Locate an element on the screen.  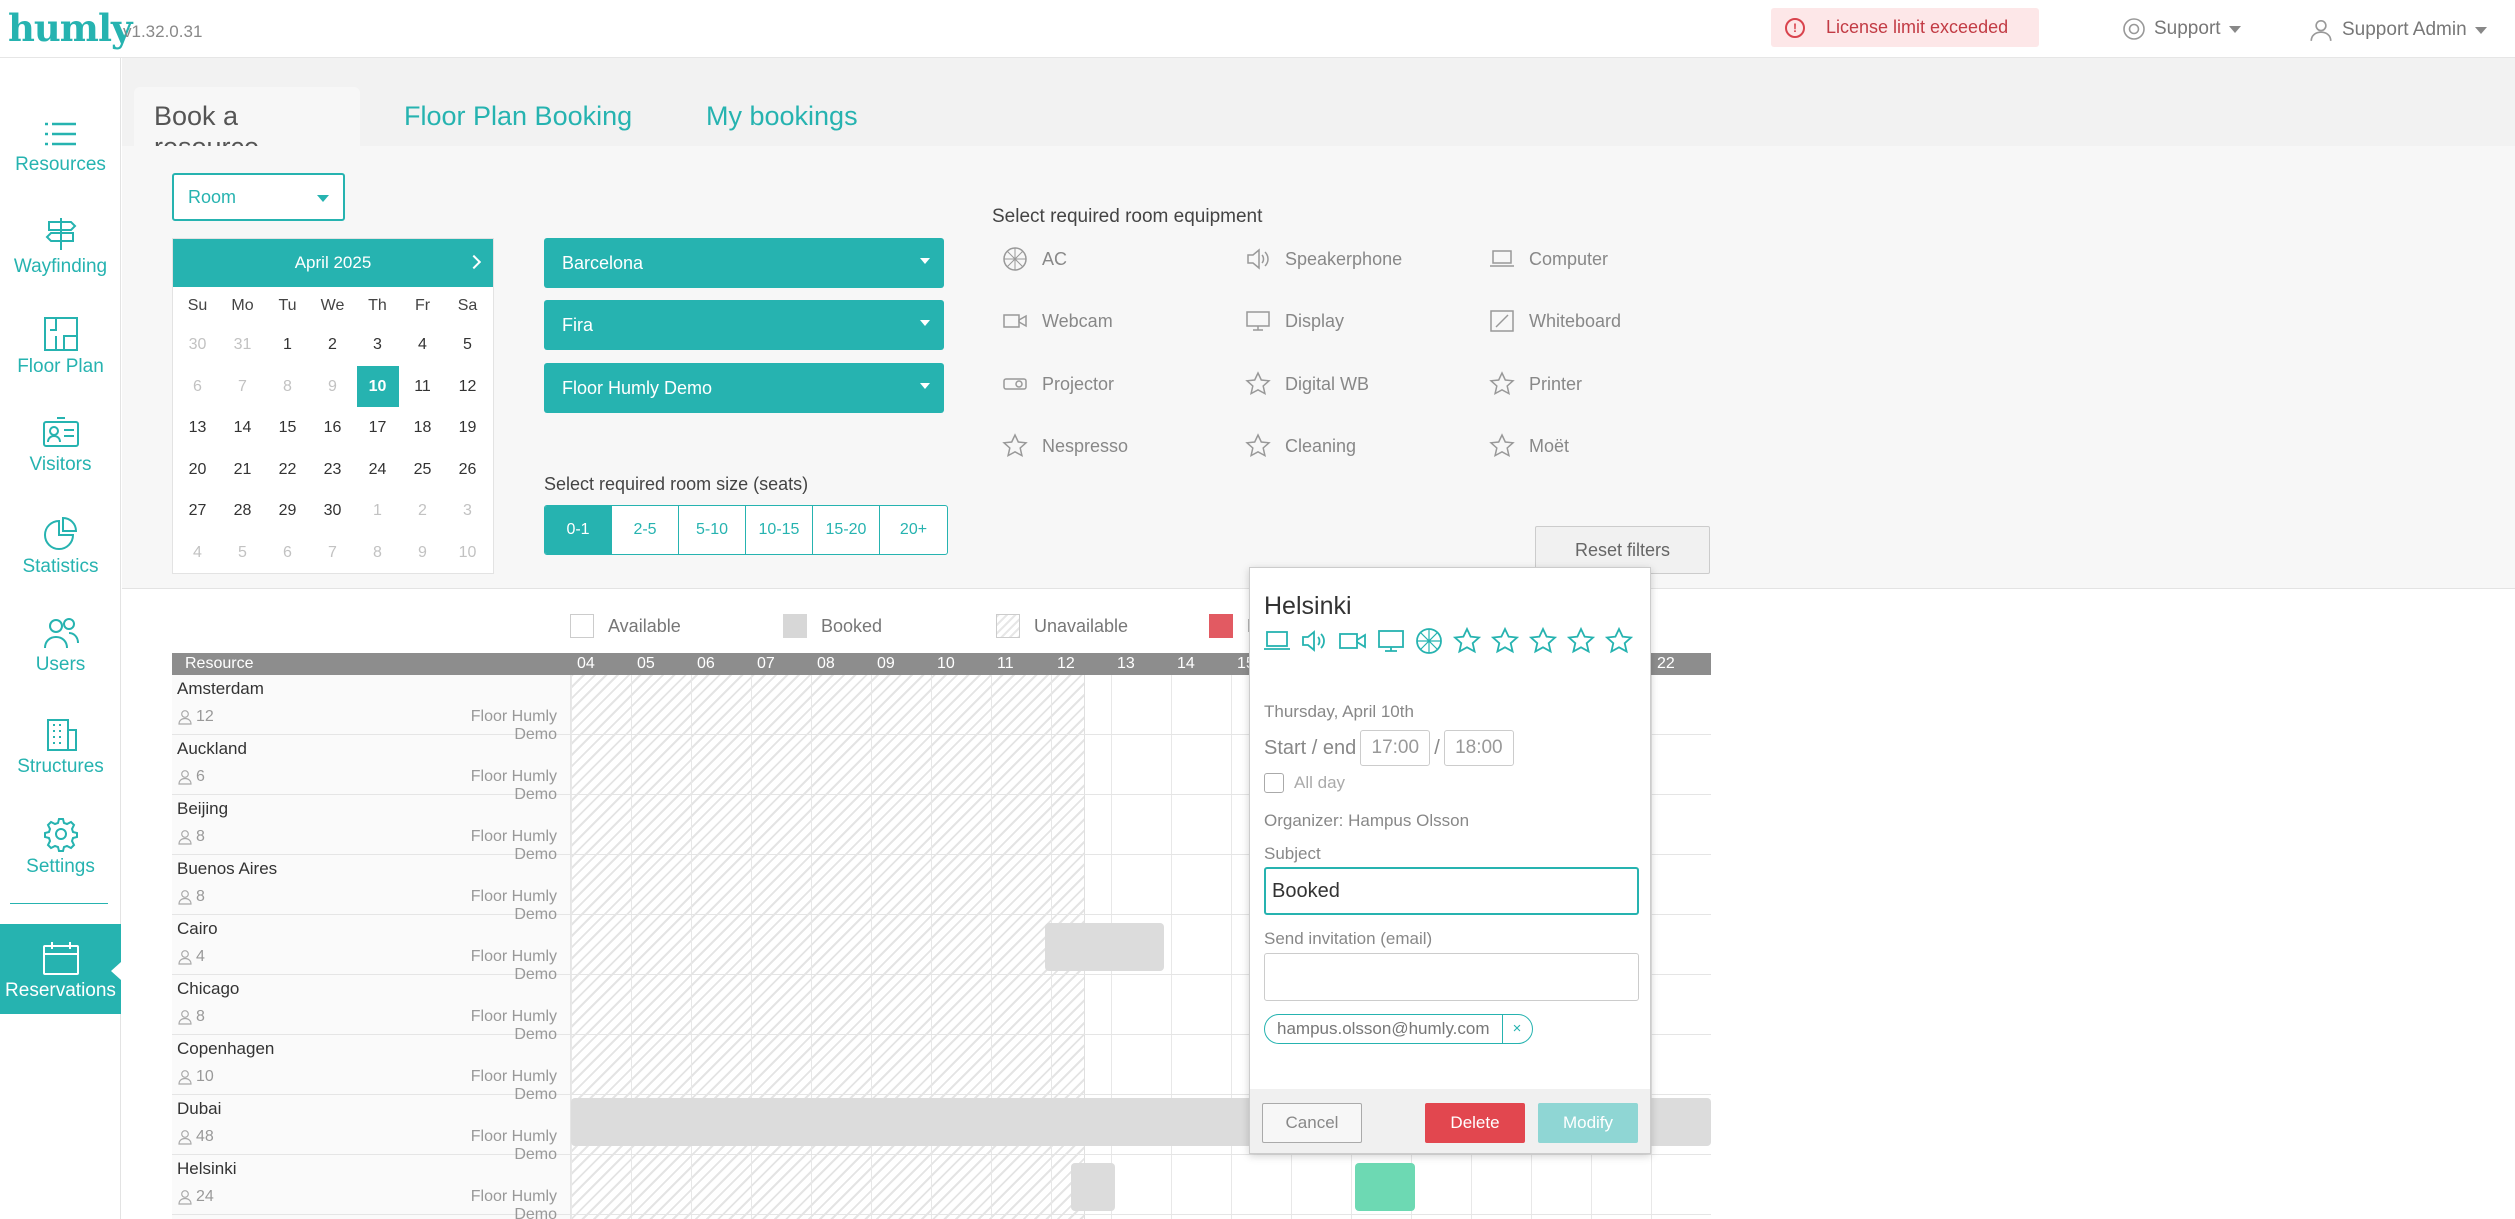
modify-button: Modify is located at coordinates (1588, 1123).